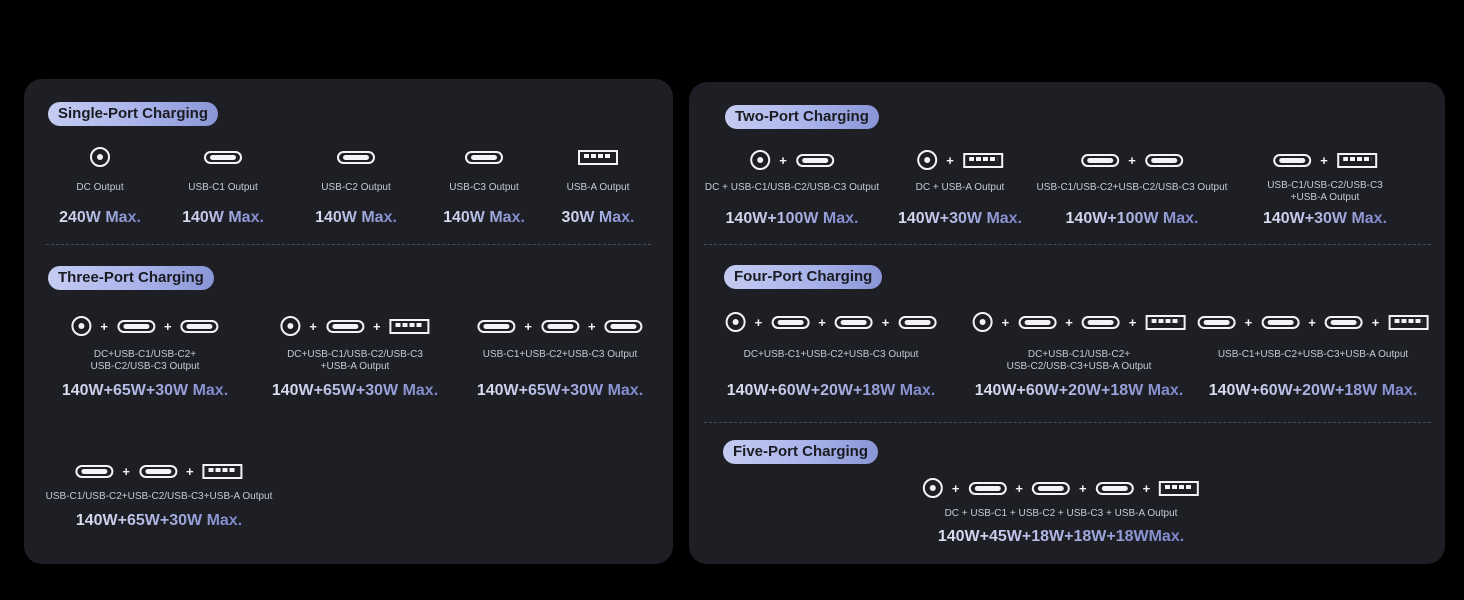  What do you see at coordinates (801, 452) in the screenshot?
I see `section-title-five-port: Five-Port Charging` at bounding box center [801, 452].